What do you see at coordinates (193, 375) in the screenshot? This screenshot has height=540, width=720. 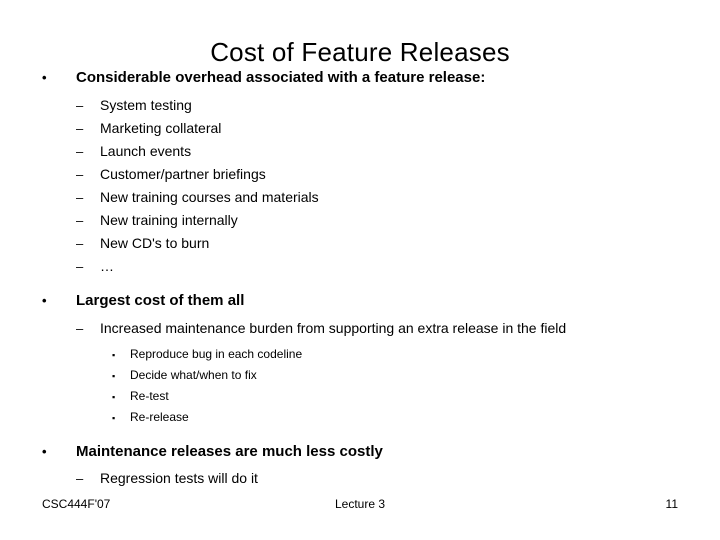 I see `list-item-label: Decide what/when to fix` at bounding box center [193, 375].